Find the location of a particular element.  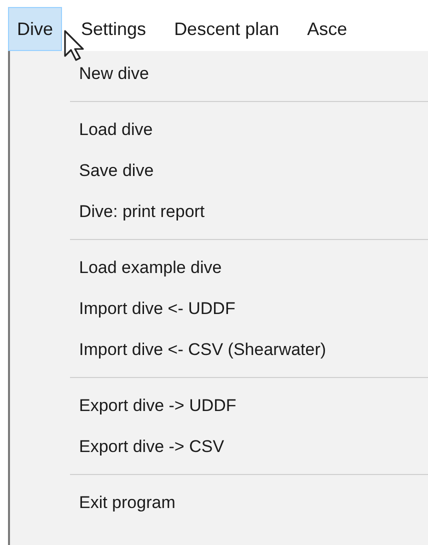

menu-item: Dive: print report is located at coordinates (219, 211).